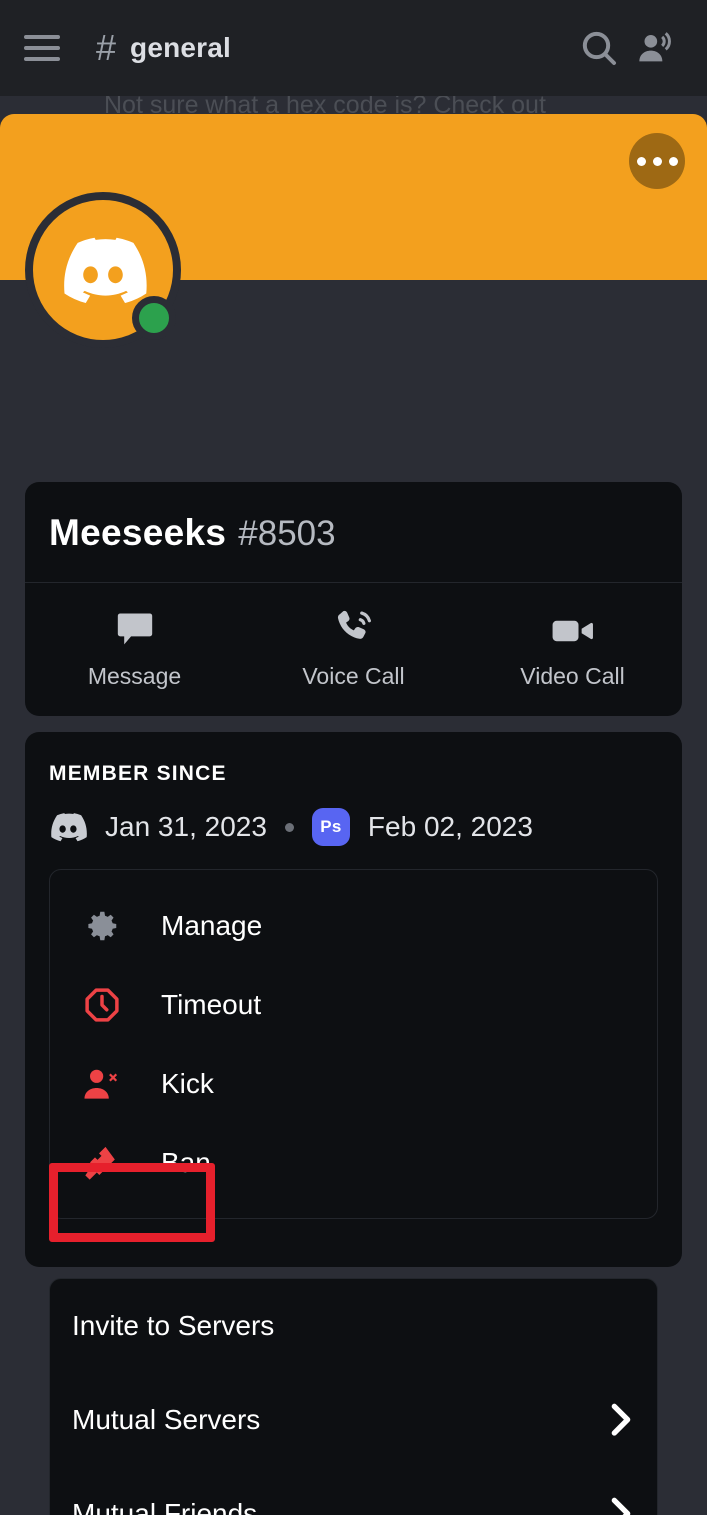 The image size is (707, 1515). Describe the element at coordinates (42, 48) in the screenshot. I see `hamburger-icon` at that location.